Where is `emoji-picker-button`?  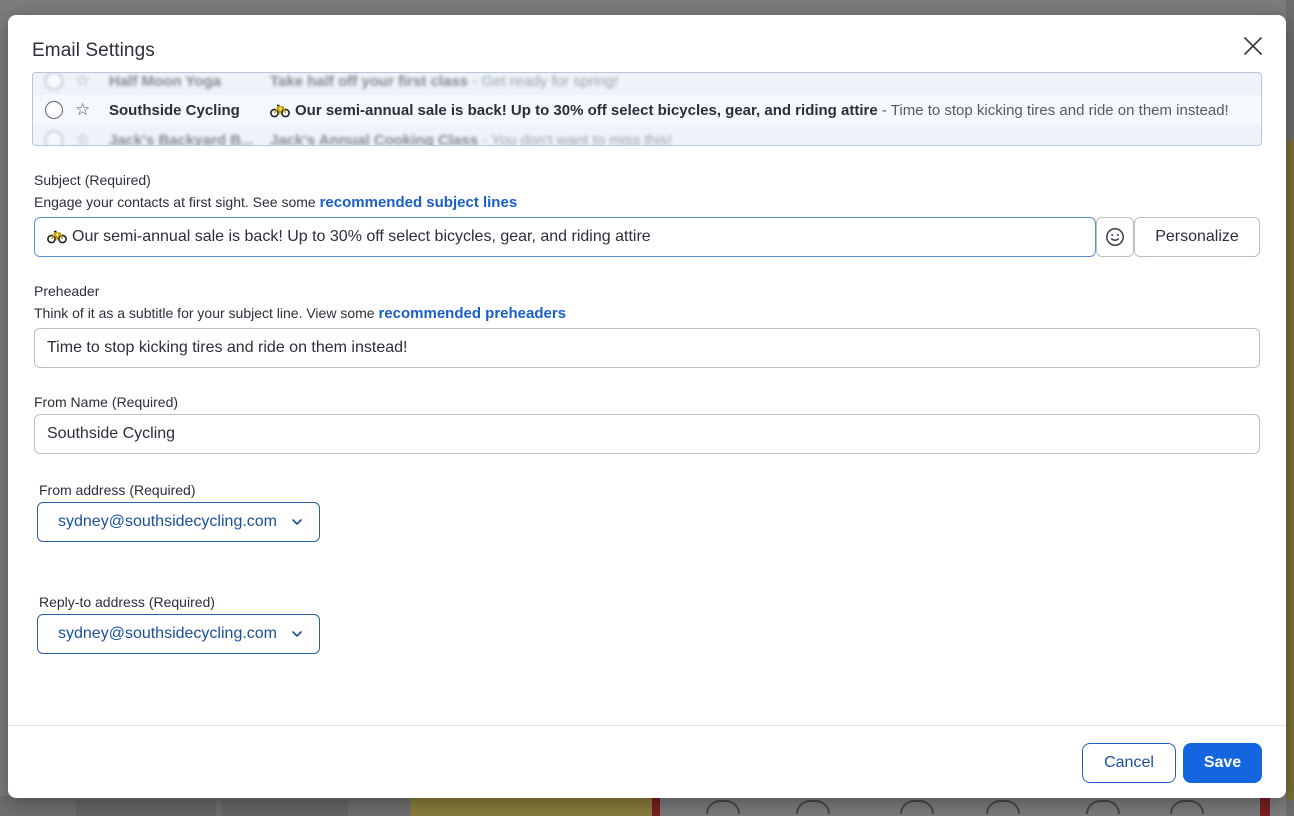
emoji-picker-button is located at coordinates (1115, 237).